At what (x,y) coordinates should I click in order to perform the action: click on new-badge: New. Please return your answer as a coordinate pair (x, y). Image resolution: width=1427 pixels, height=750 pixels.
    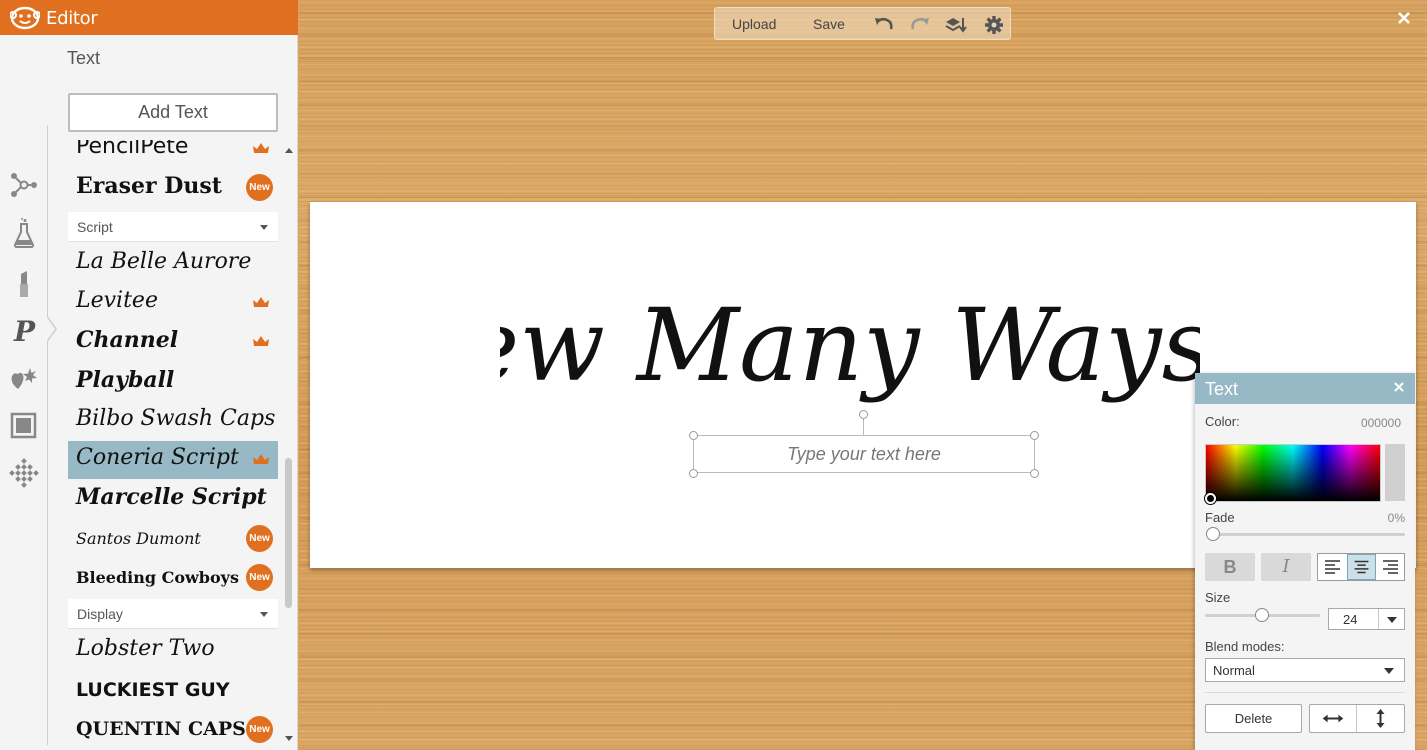
    Looking at the image, I should click on (259, 188).